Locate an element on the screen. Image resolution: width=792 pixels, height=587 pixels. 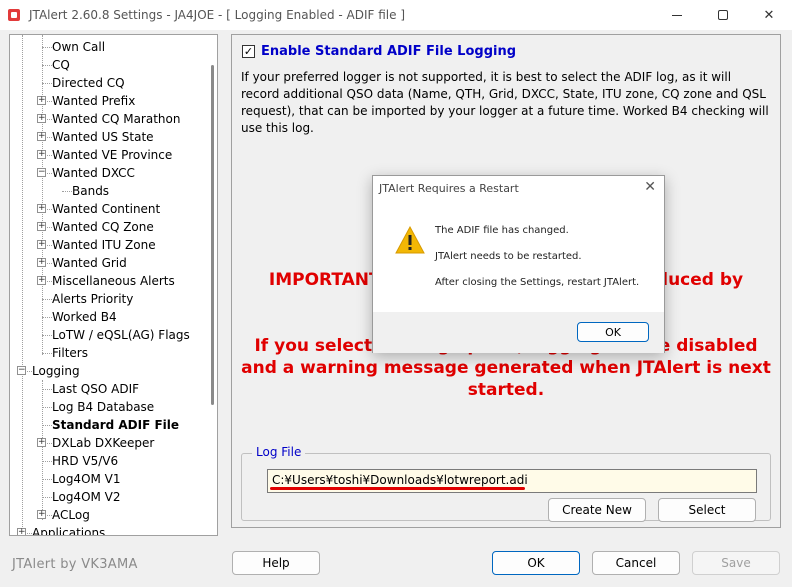
tree-item: Wanted CQ Marathon is located at coordinates (116, 119).